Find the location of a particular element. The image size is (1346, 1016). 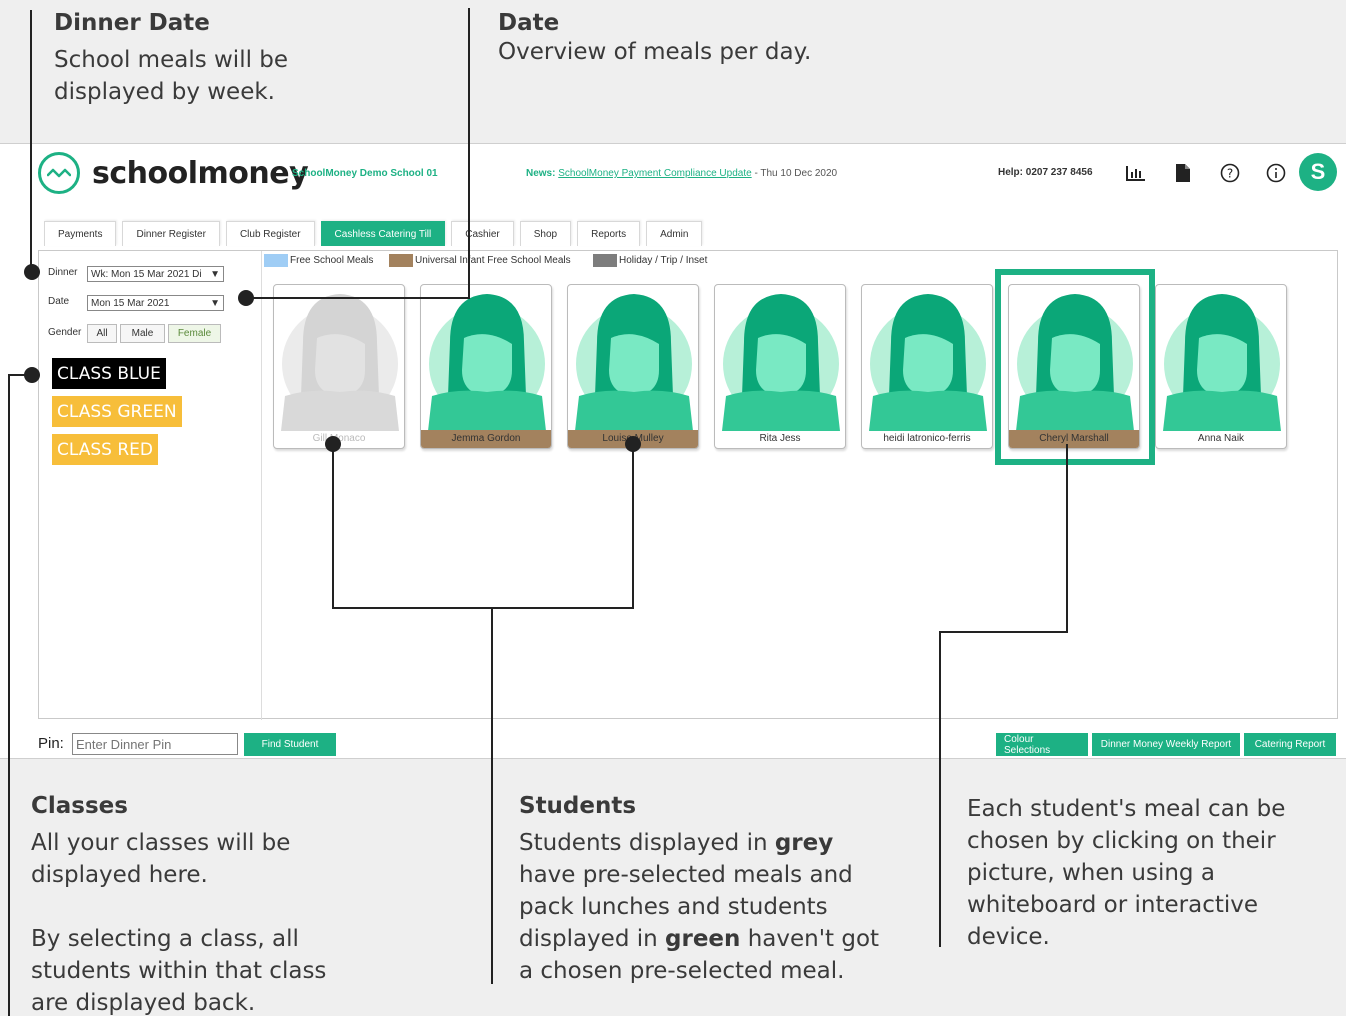

legend-label: Free School Meals is located at coordinates (332, 260).